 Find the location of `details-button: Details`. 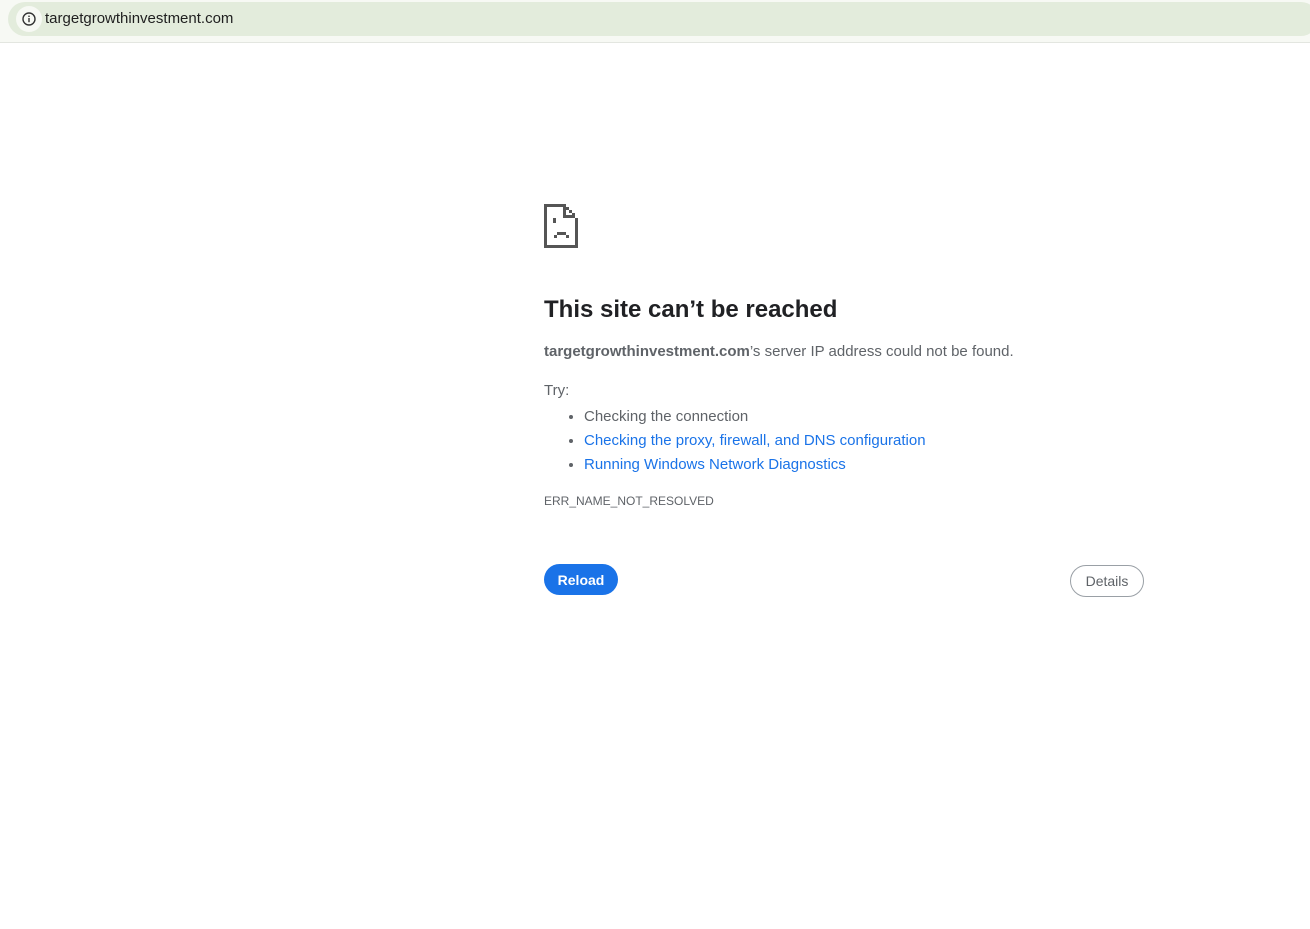

details-button: Details is located at coordinates (1107, 581).